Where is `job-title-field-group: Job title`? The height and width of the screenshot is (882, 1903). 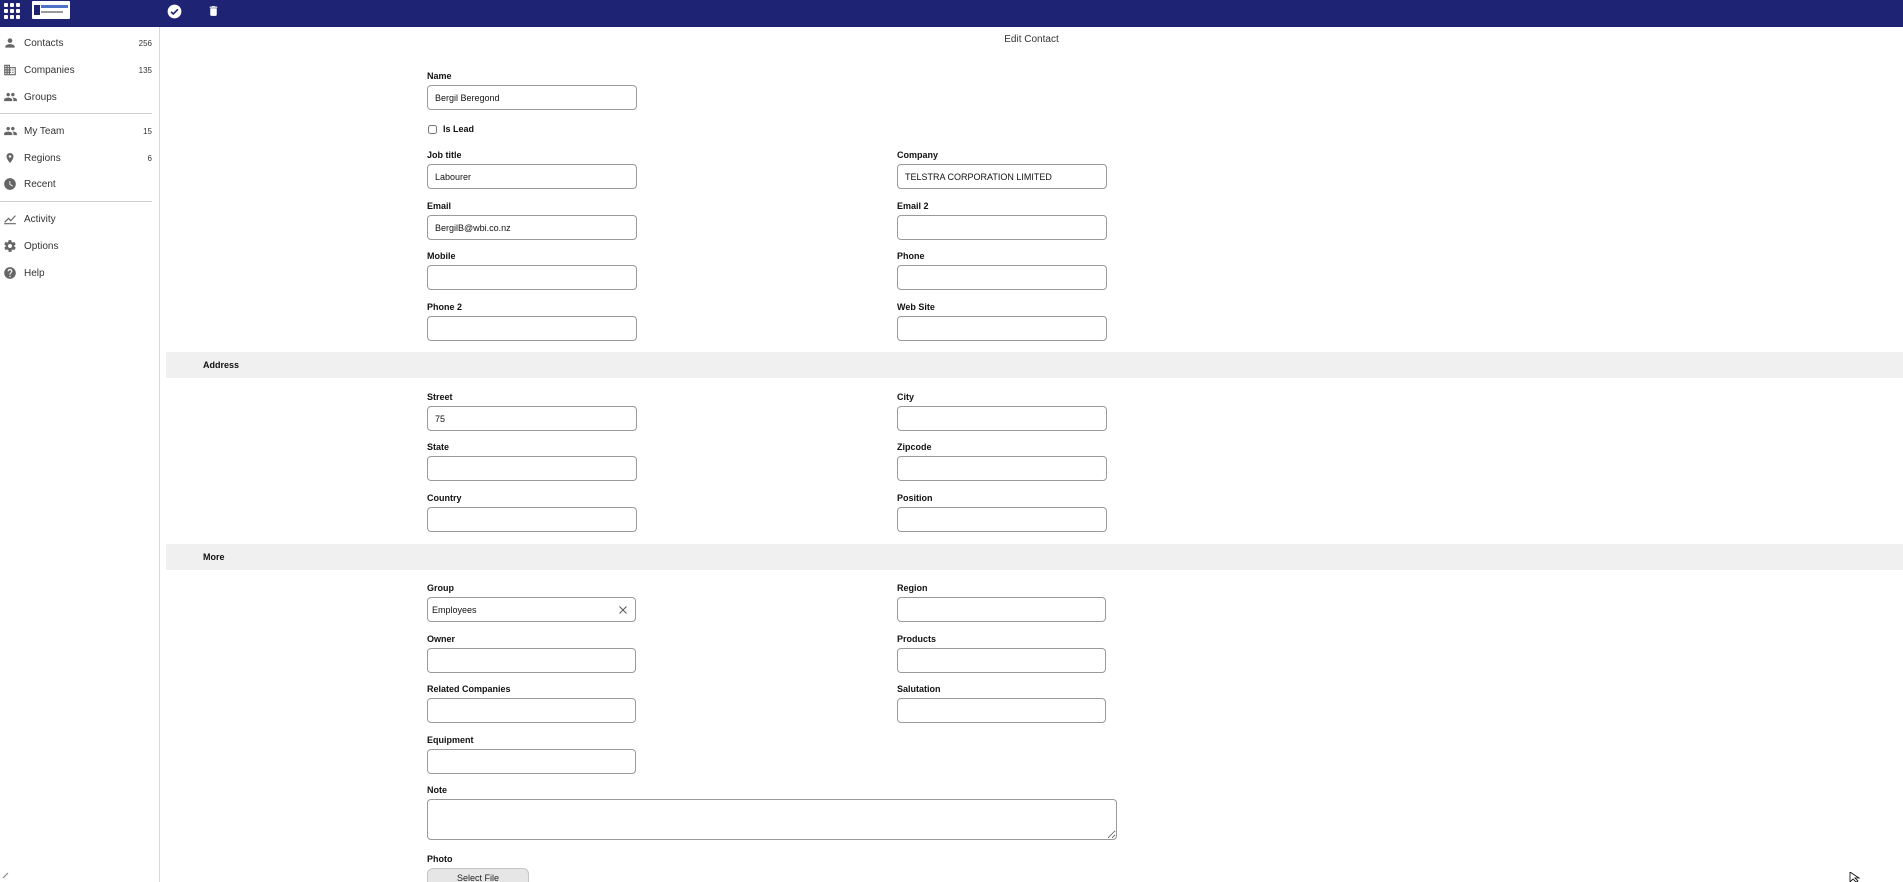 job-title-field-group: Job title is located at coordinates (532, 169).